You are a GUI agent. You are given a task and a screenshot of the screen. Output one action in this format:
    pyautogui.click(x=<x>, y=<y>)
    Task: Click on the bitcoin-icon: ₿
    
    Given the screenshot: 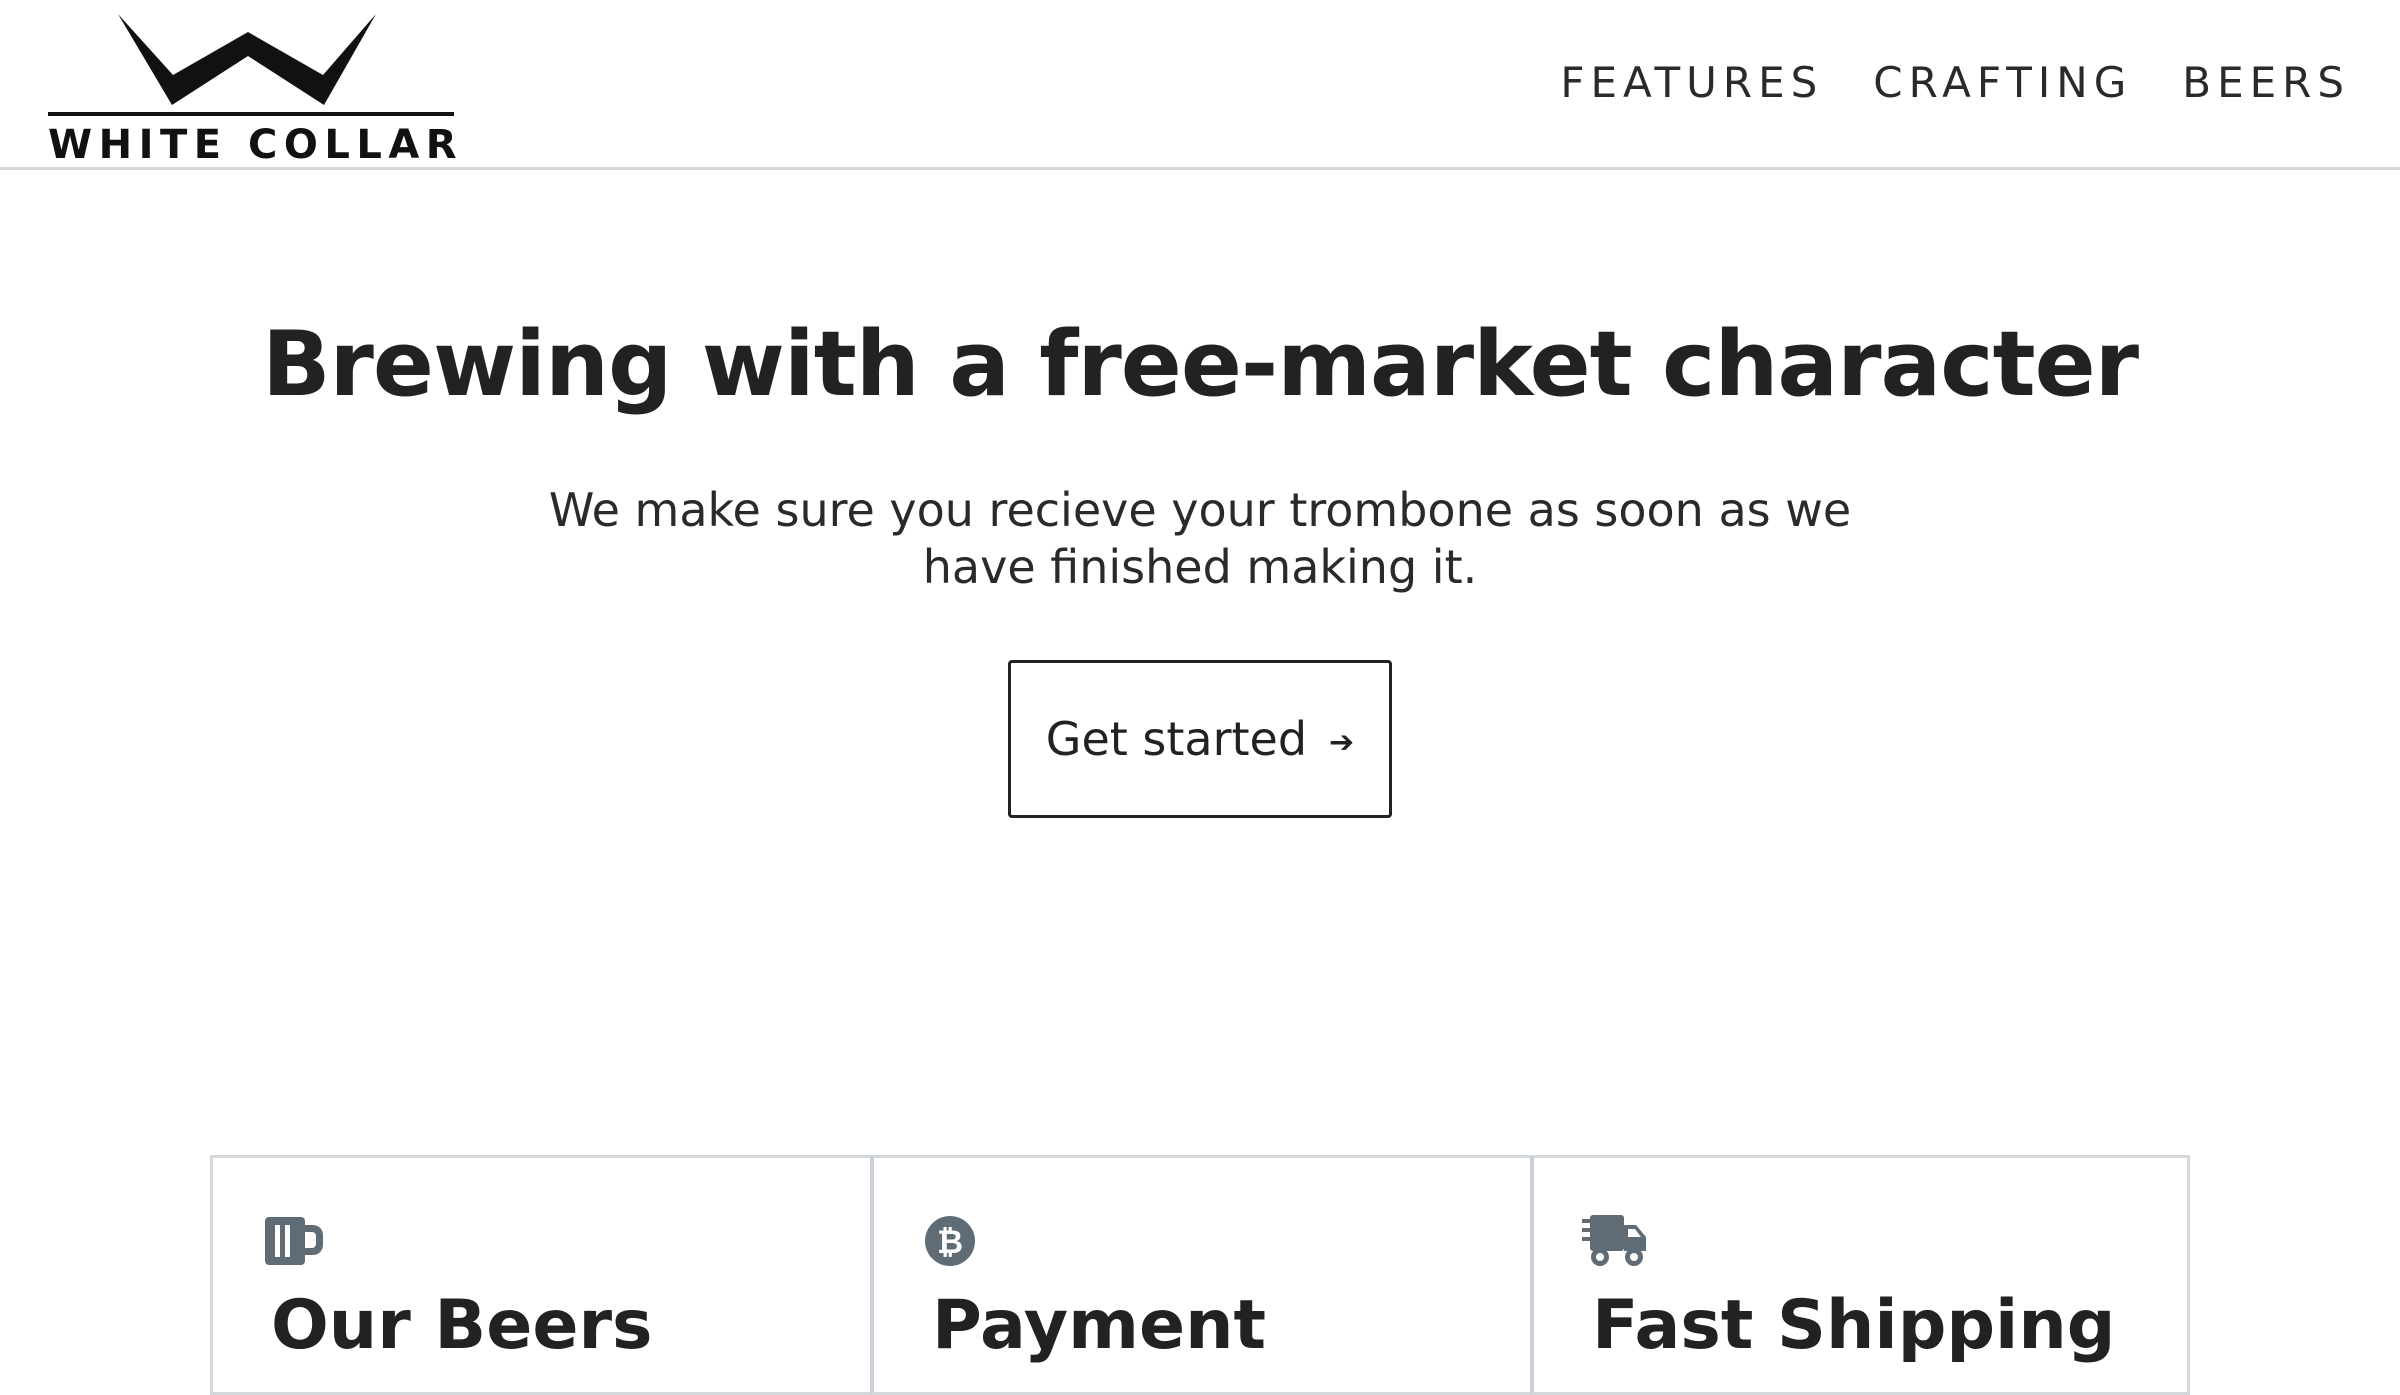 What is the action you would take?
    pyautogui.click(x=950, y=1241)
    